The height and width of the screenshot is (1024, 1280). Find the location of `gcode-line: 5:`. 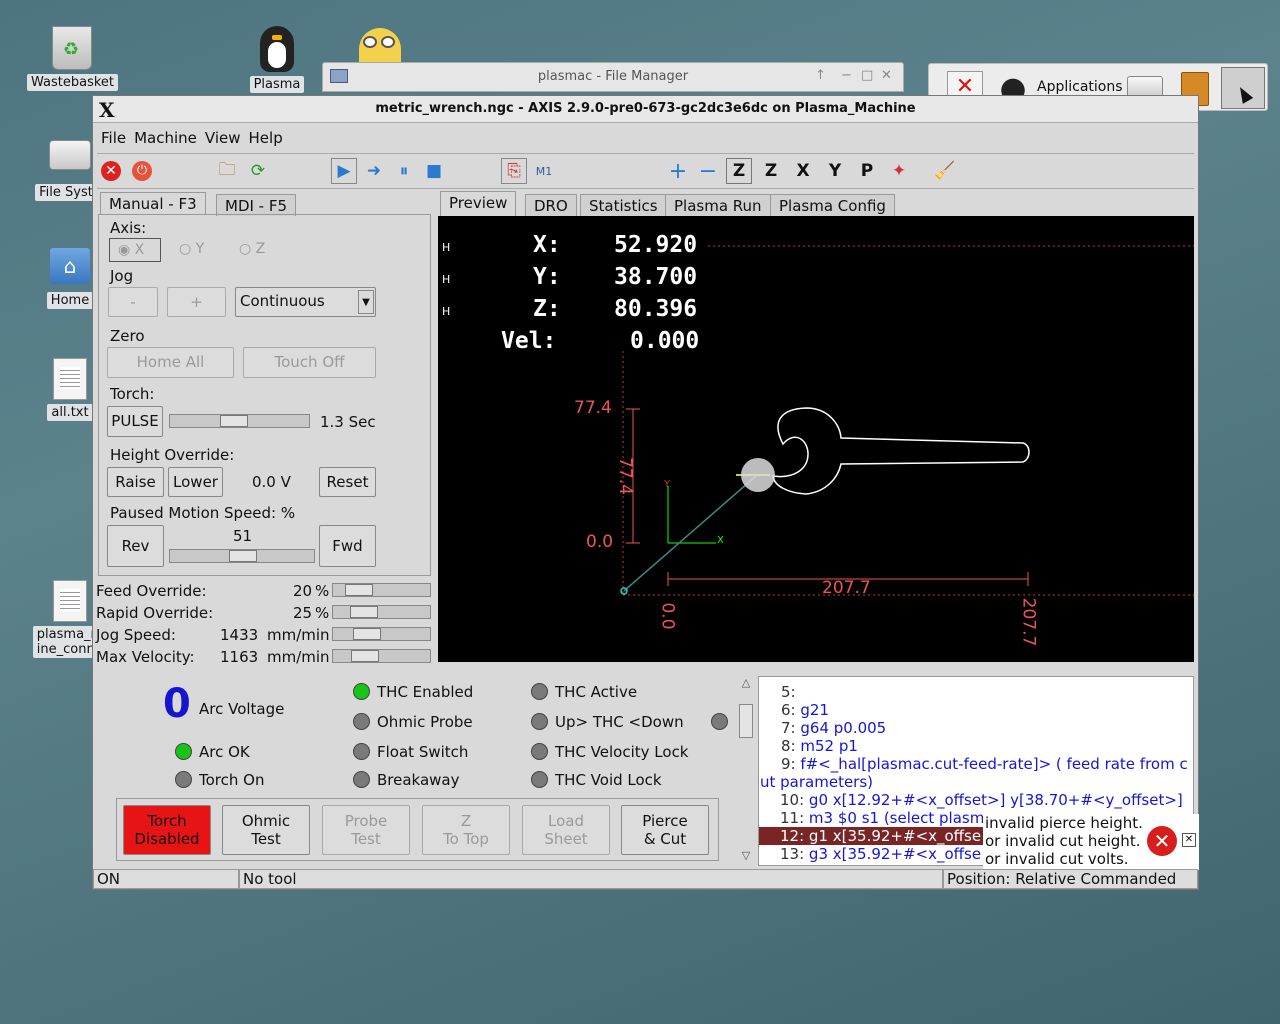

gcode-line: 5: is located at coordinates (976, 692).